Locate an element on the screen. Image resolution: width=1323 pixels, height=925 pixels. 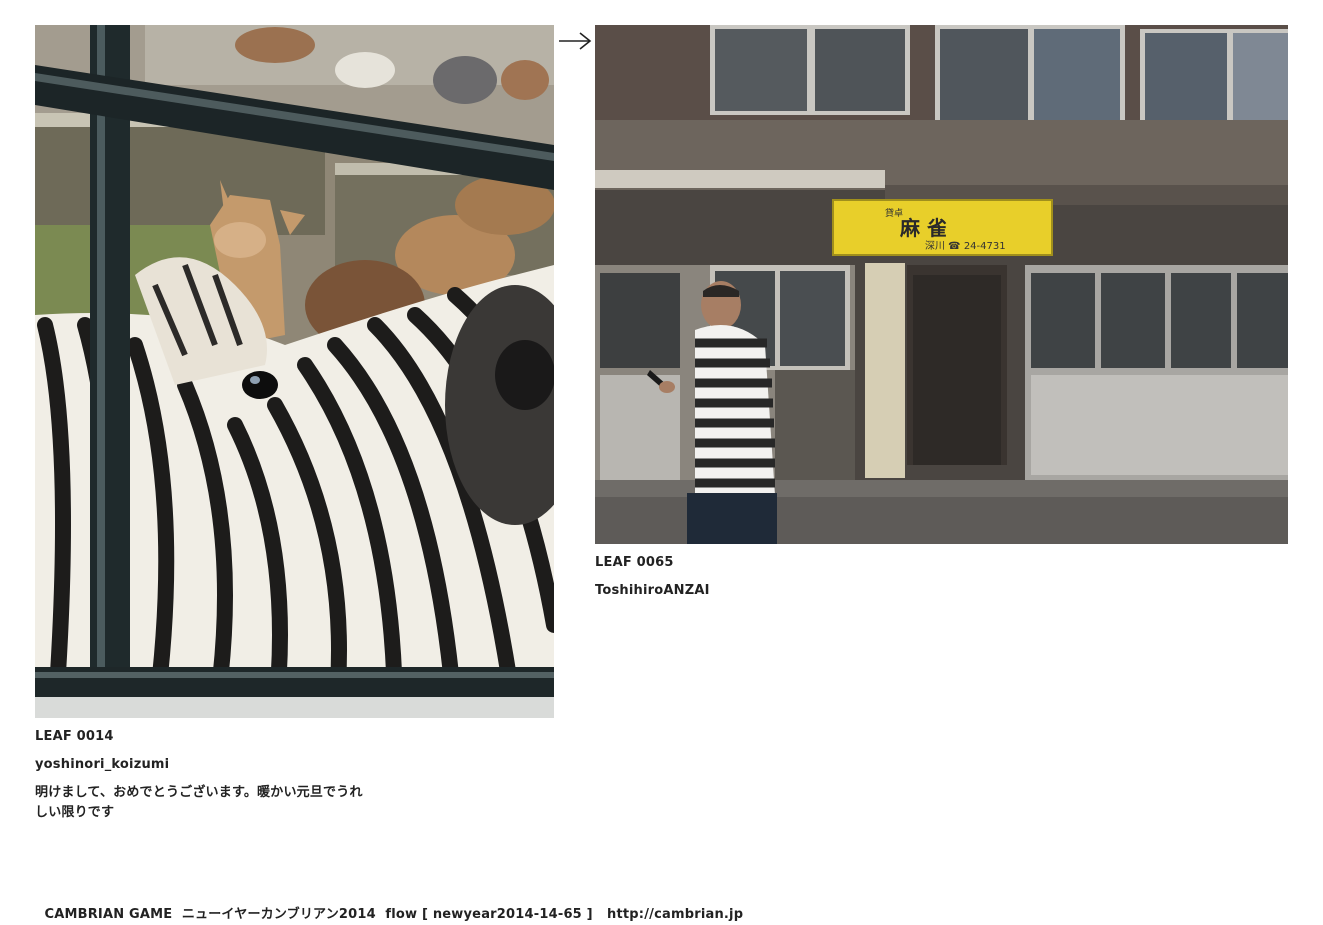
right-author-name: ToshihiroANZAI is located at coordinates (652, 591).